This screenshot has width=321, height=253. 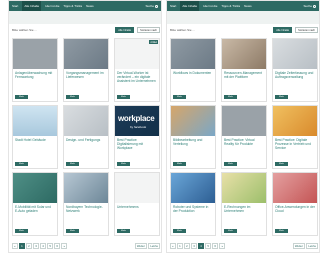 What do you see at coordinates (35, 77) in the screenshot?
I see `card-title: Anlagenüberwachung mit Fernwartung` at bounding box center [35, 77].